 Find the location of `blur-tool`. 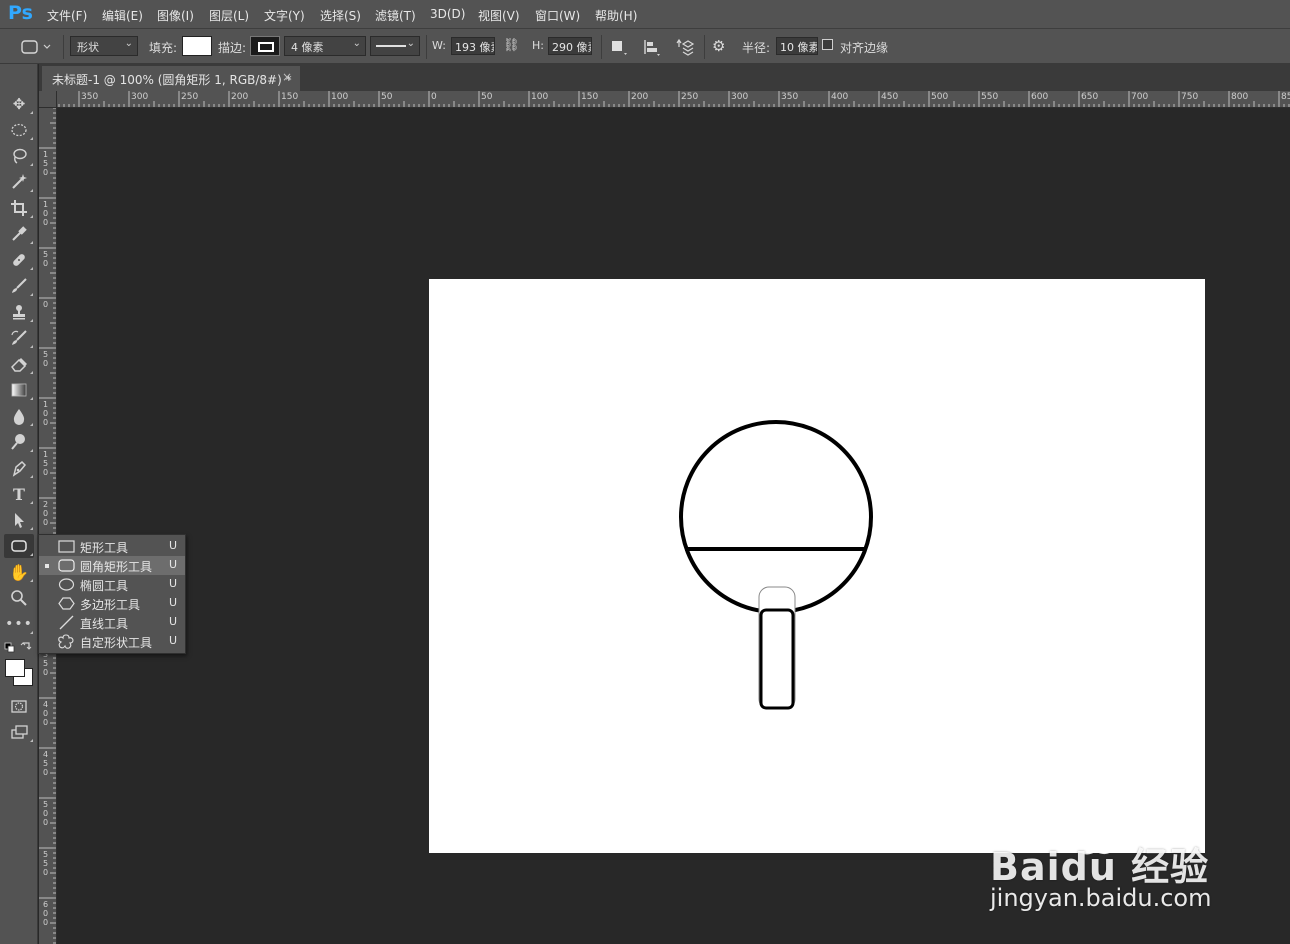

blur-tool is located at coordinates (19, 416).